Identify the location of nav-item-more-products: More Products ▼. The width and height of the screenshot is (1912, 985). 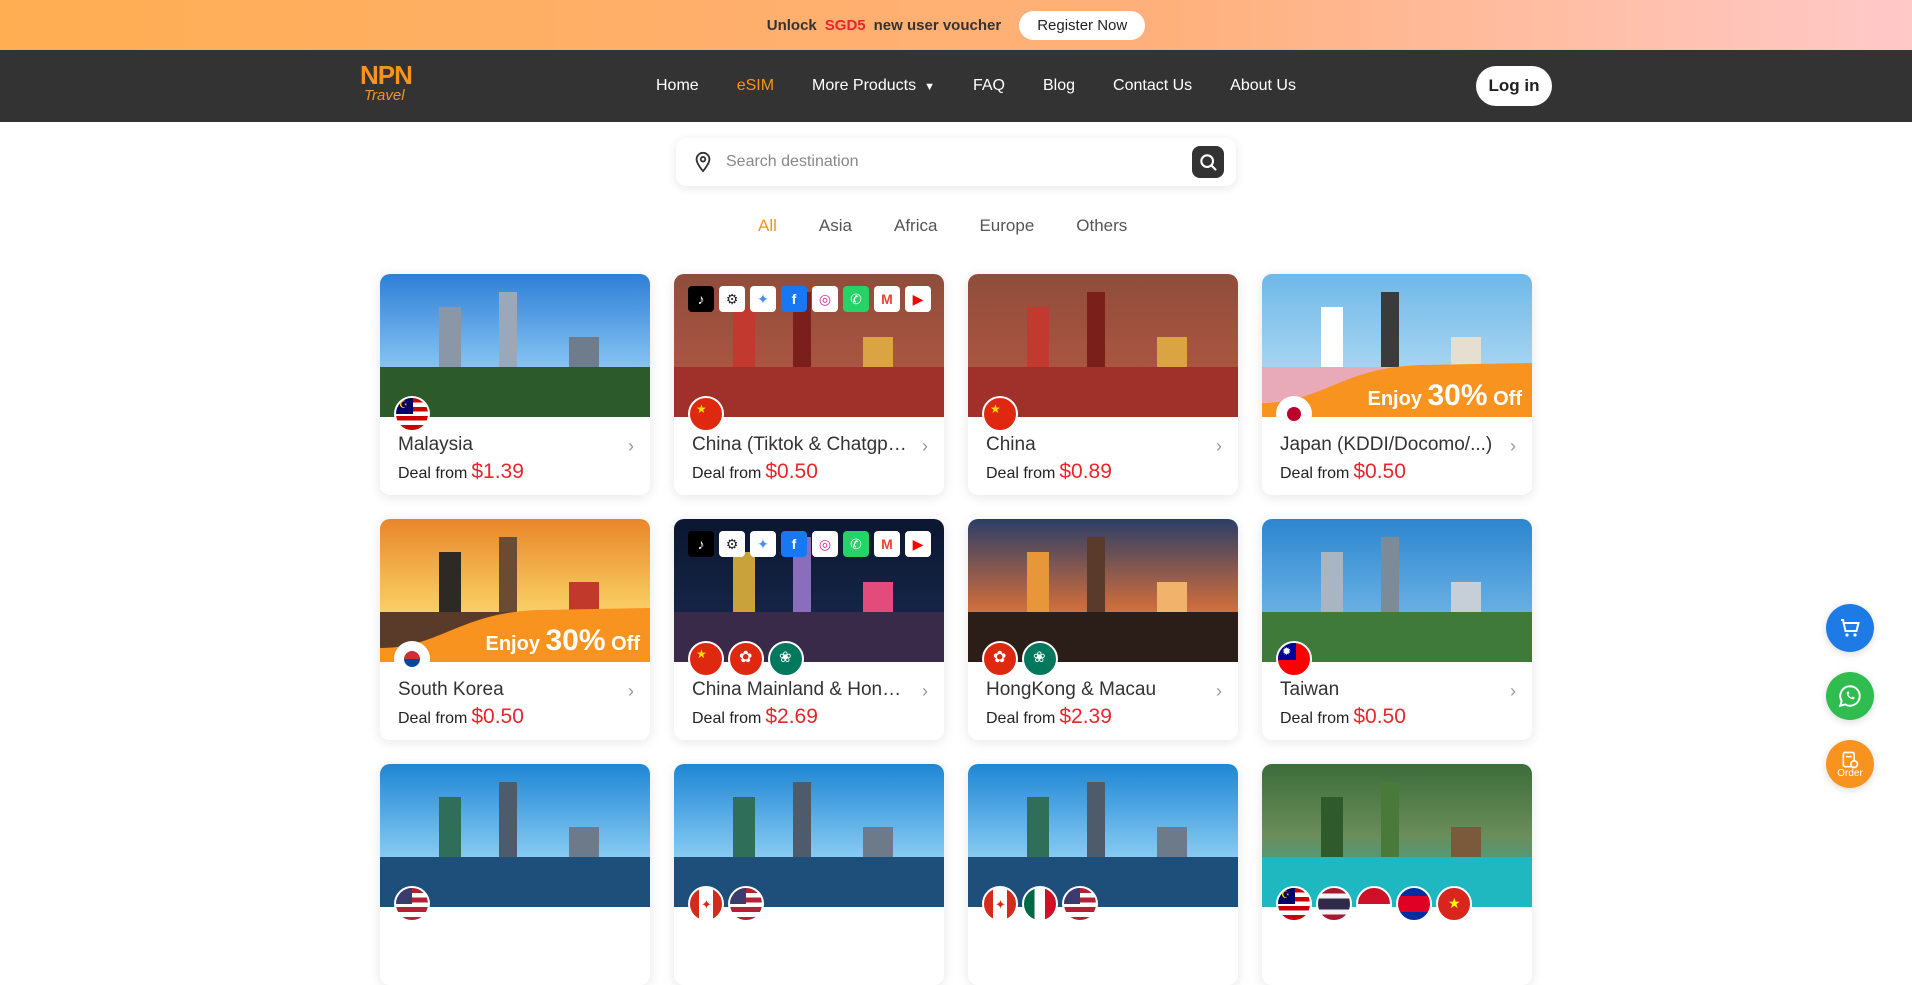
(873, 86).